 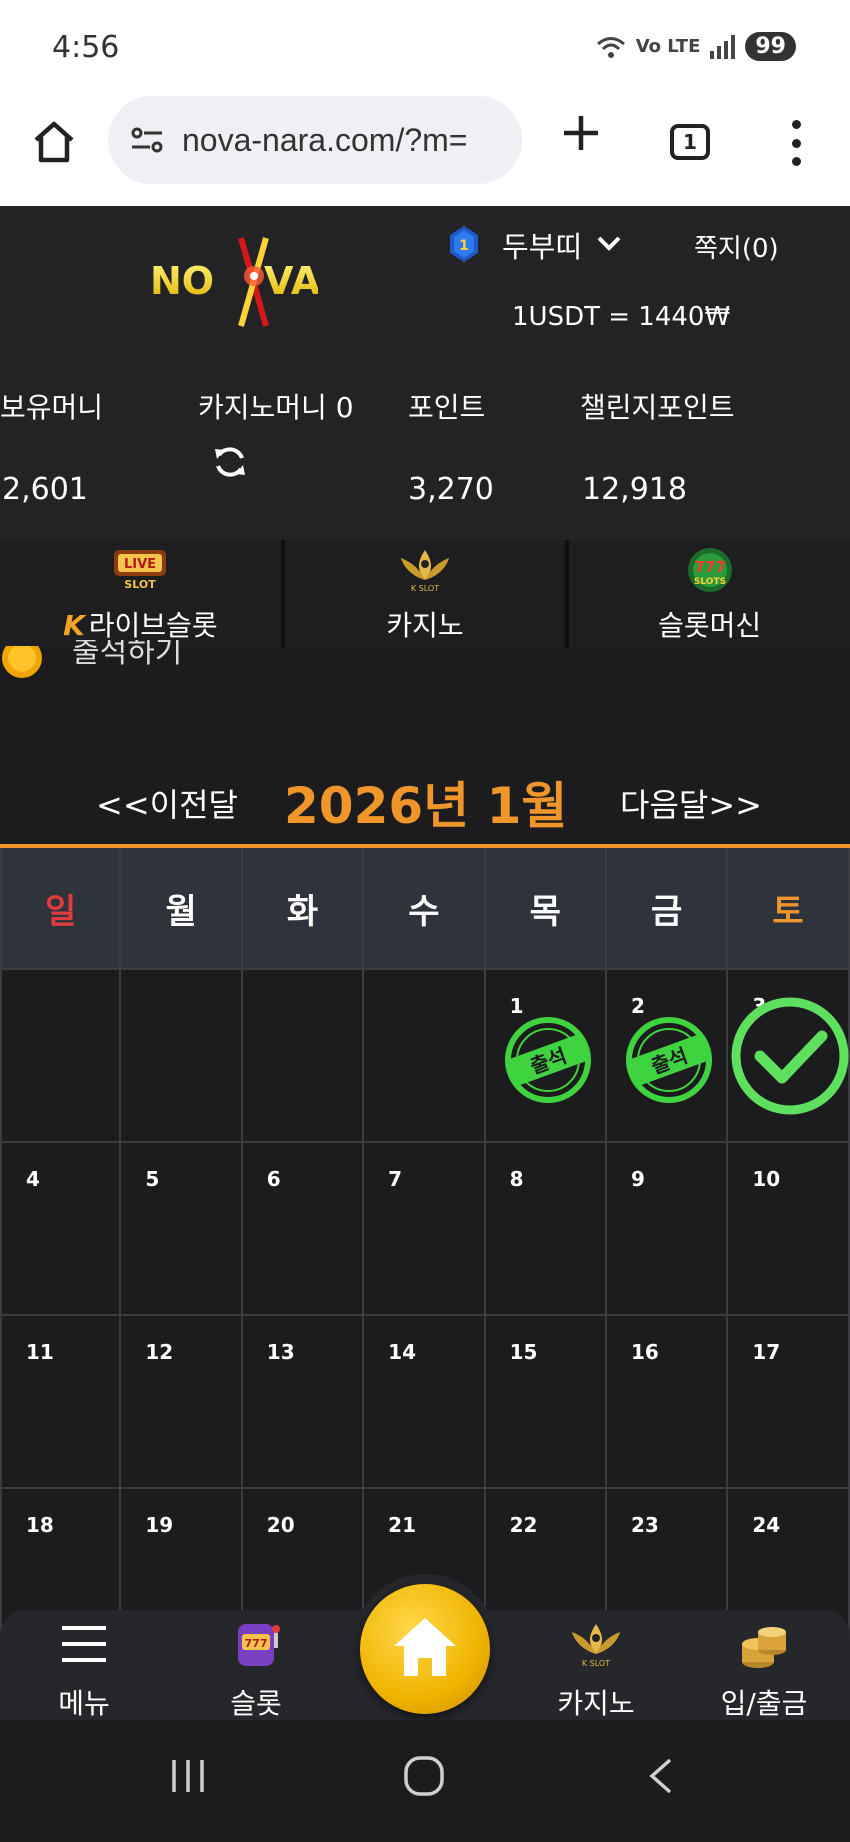 What do you see at coordinates (256, 1671) in the screenshot?
I see `nav-slot: 777 슬롯` at bounding box center [256, 1671].